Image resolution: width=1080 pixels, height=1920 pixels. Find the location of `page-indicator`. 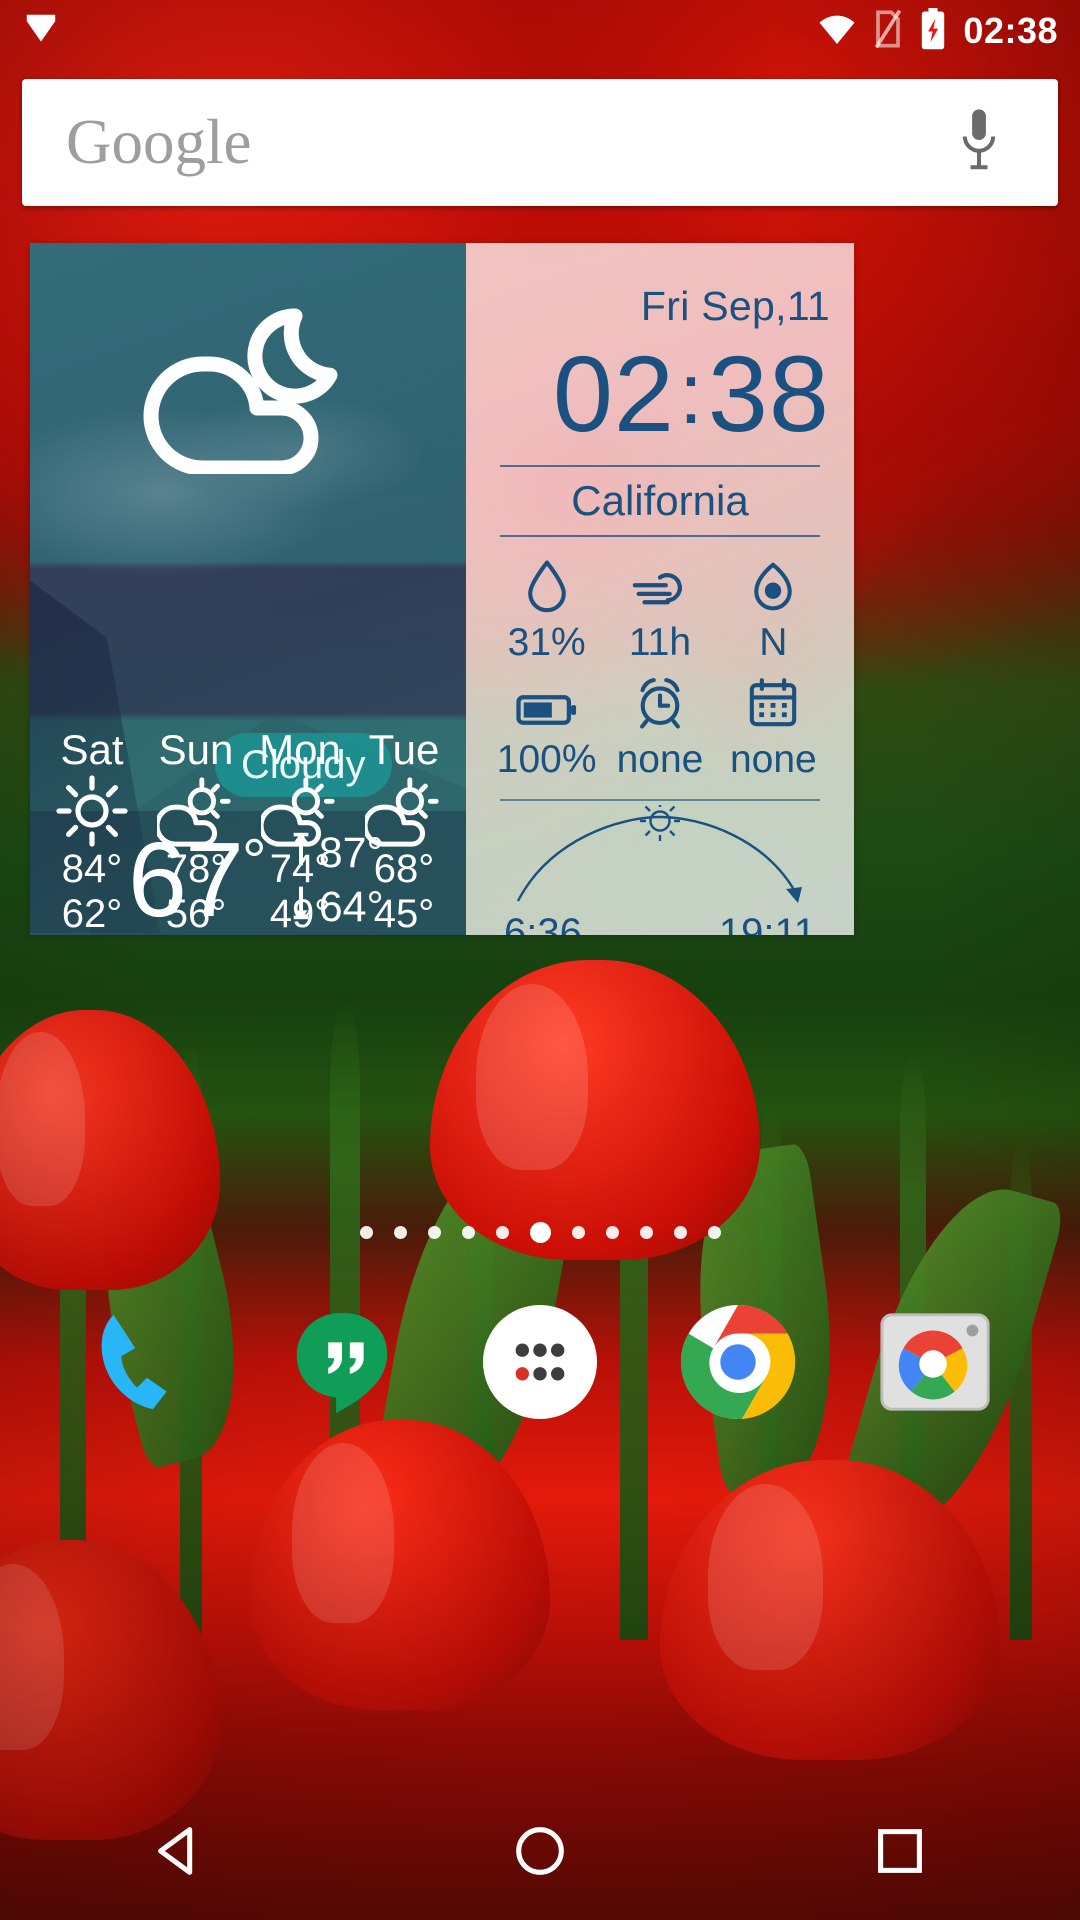

page-indicator is located at coordinates (540, 1232).